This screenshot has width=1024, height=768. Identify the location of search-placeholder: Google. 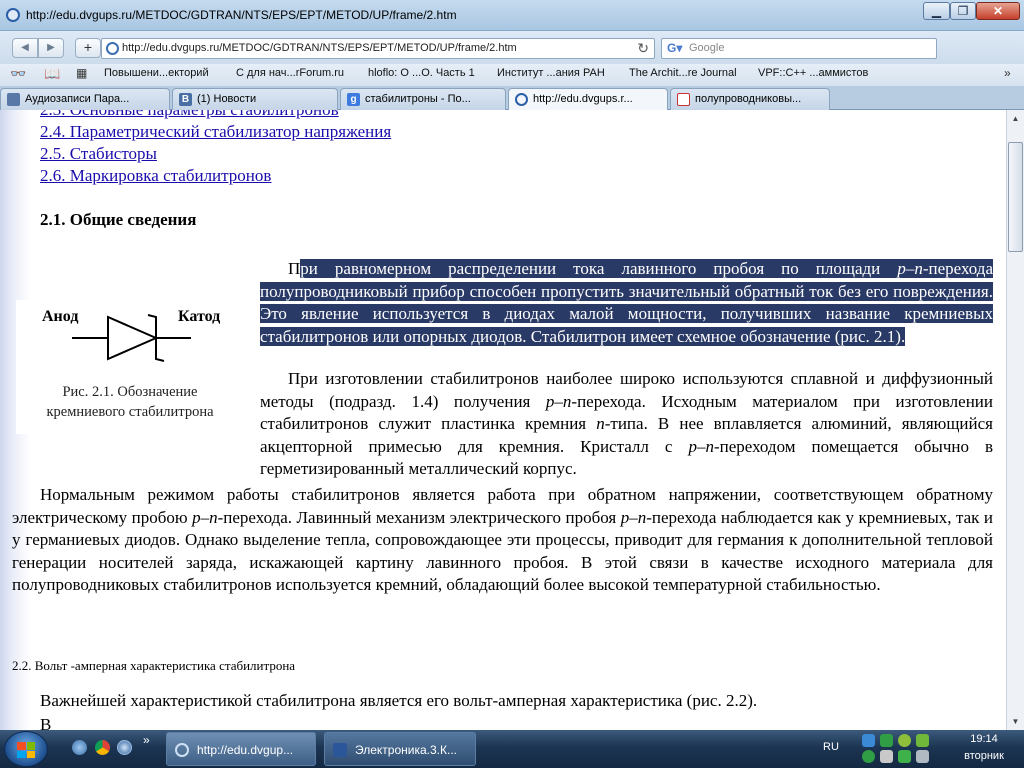
(707, 48).